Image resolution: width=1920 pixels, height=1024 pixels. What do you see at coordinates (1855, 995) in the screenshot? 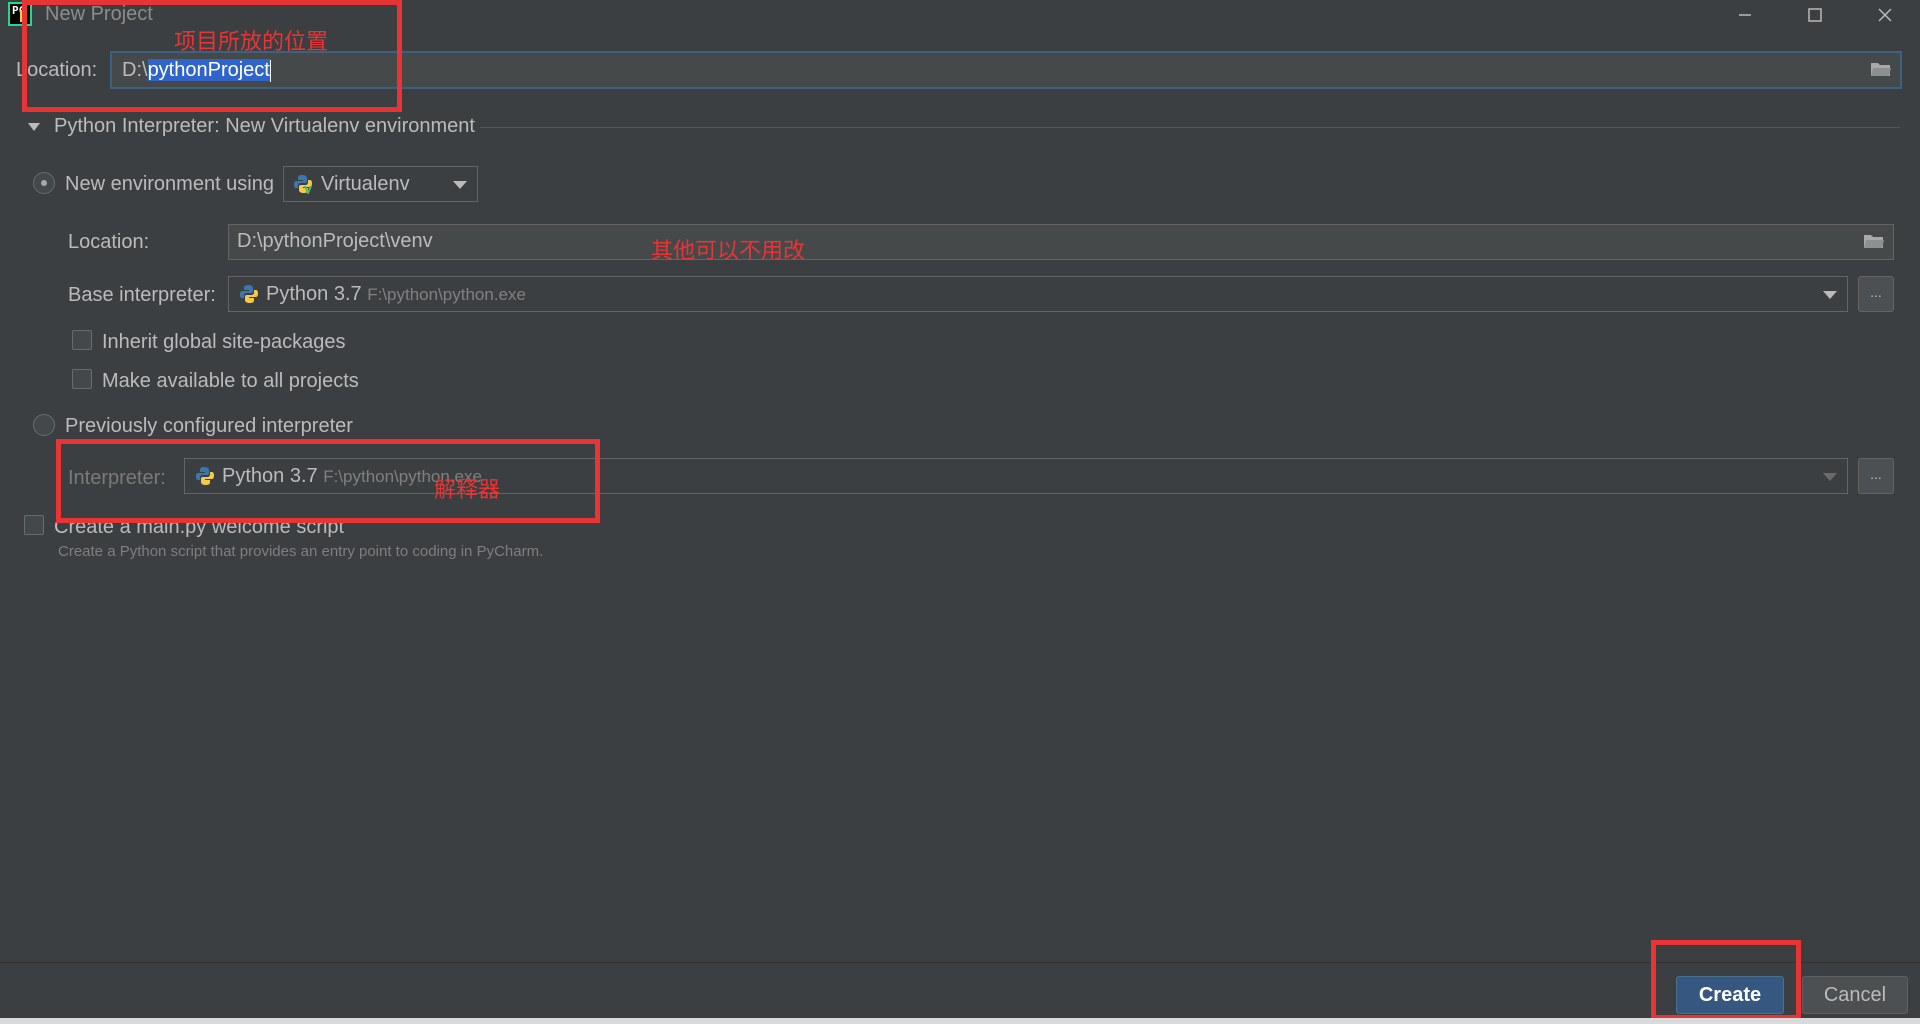
I see `cancel-button: Cancel` at bounding box center [1855, 995].